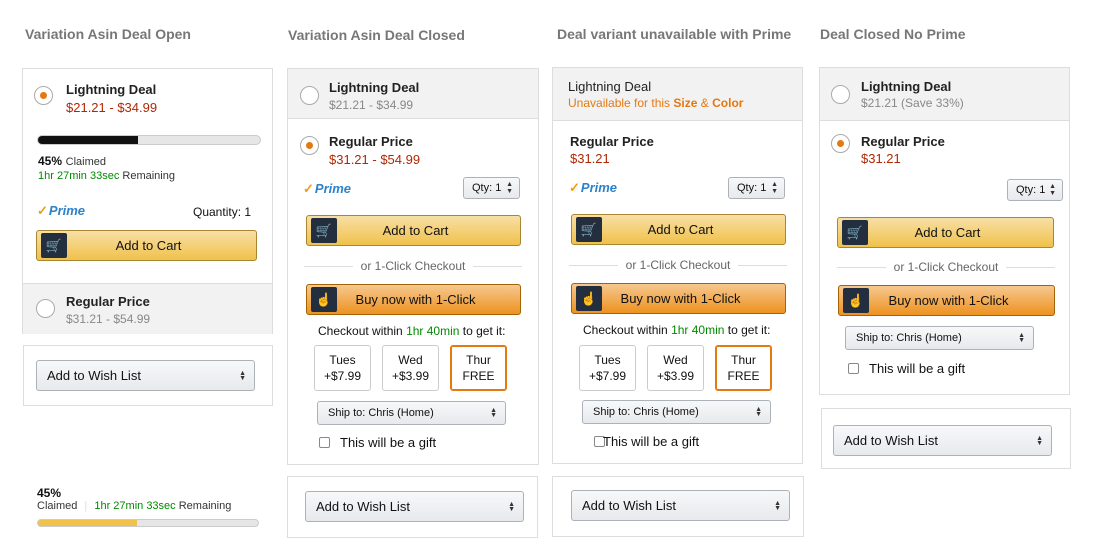 The image size is (1094, 554). What do you see at coordinates (108, 319) in the screenshot?
I see `regular-price-value: $31.21 - $54.99` at bounding box center [108, 319].